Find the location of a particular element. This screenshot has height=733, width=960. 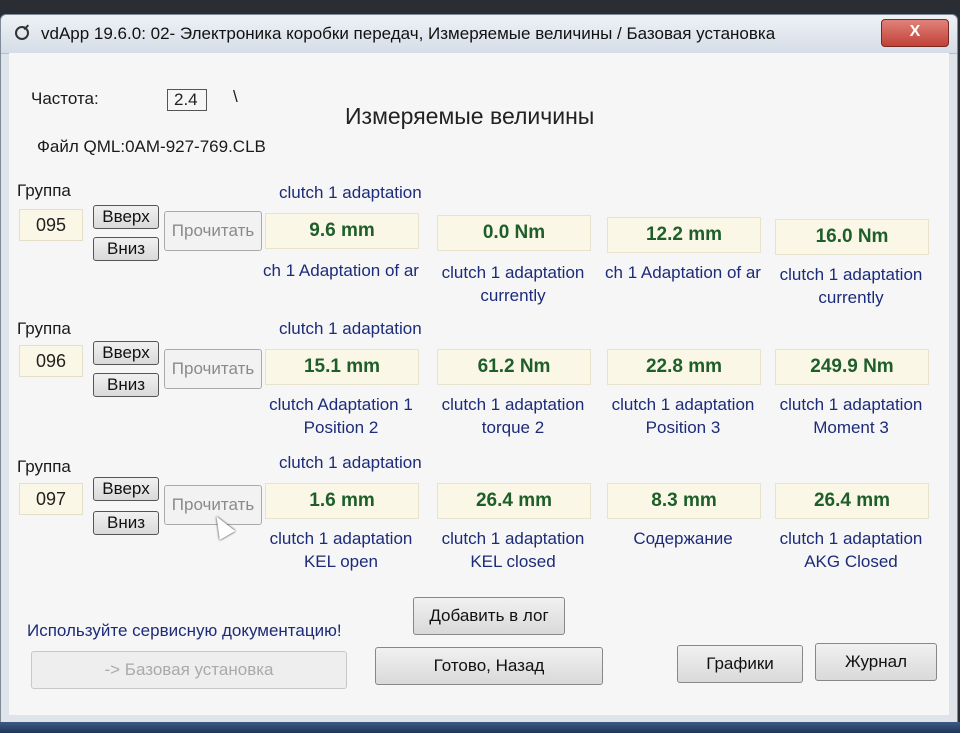

add-to-log-button: Добавить в лог is located at coordinates (489, 616).